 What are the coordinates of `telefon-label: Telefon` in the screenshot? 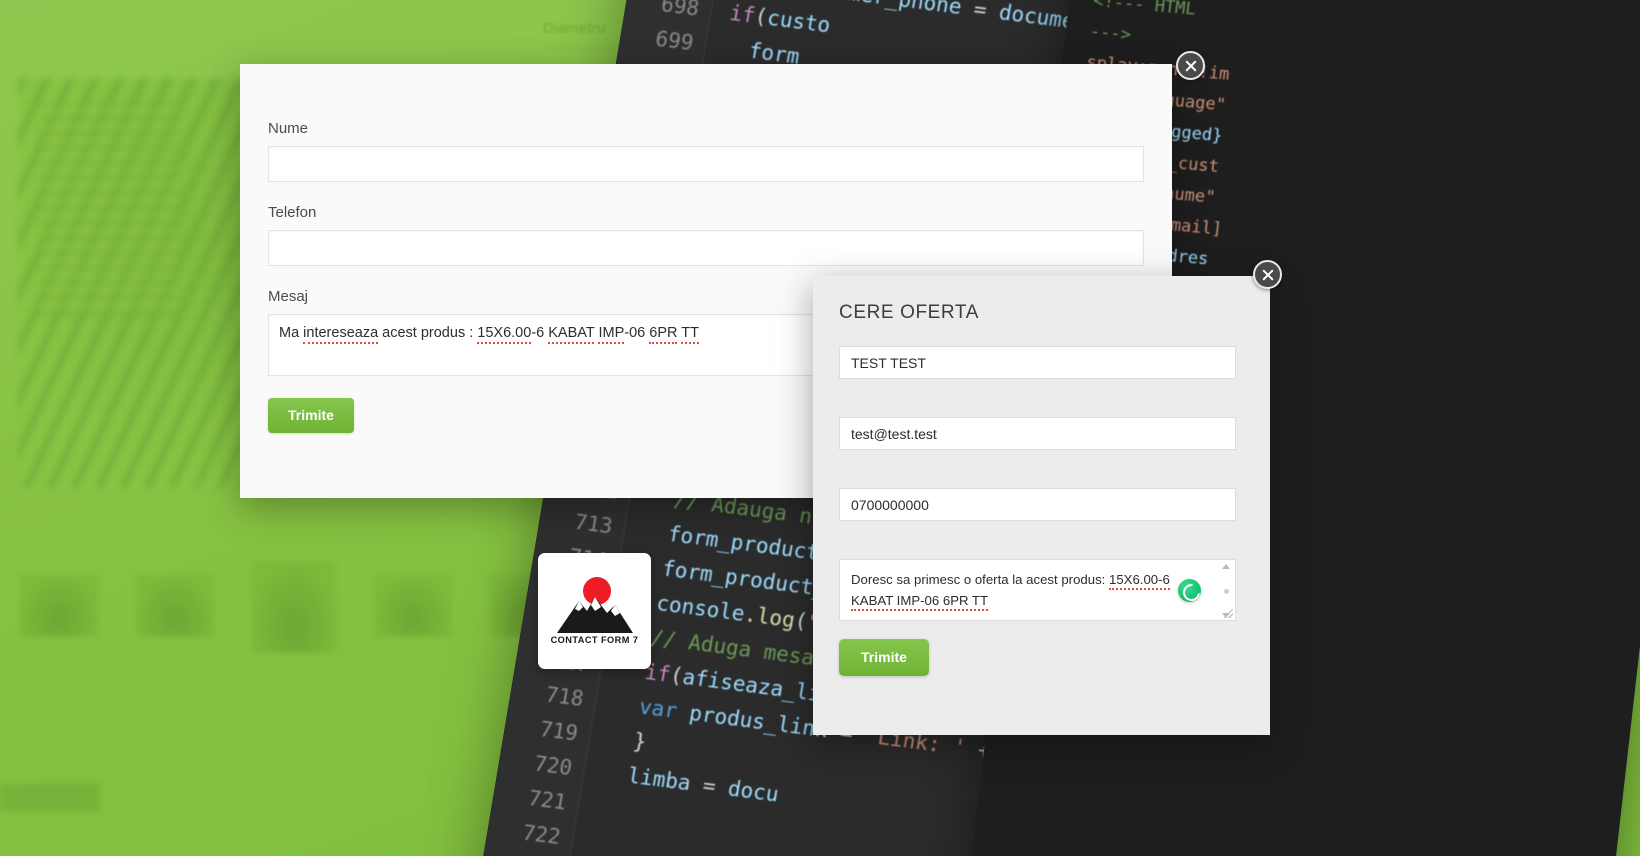 It's located at (292, 212).